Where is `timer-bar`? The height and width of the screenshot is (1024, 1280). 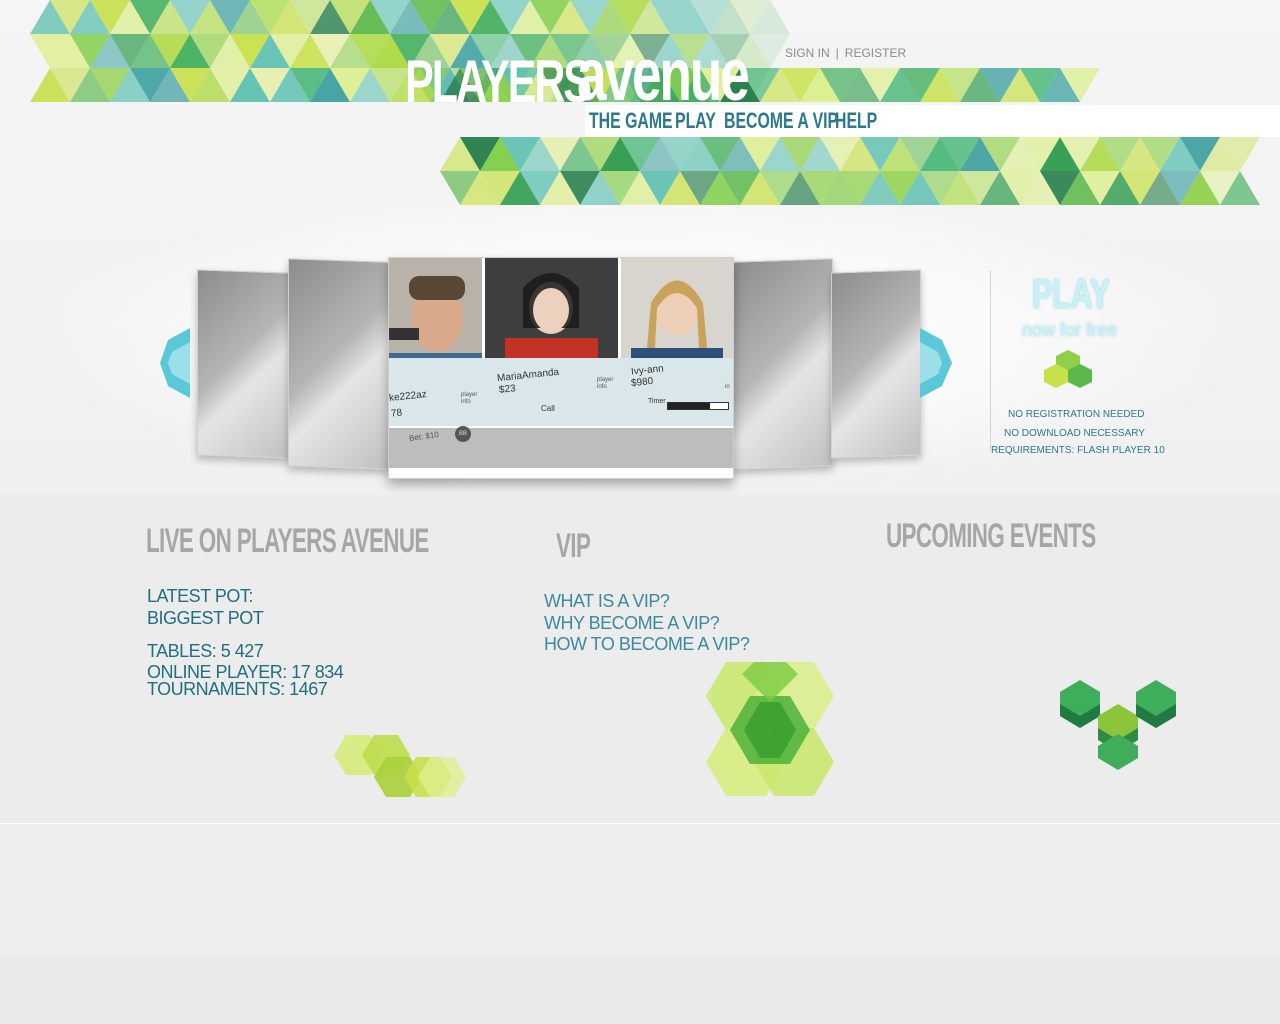
timer-bar is located at coordinates (698, 406).